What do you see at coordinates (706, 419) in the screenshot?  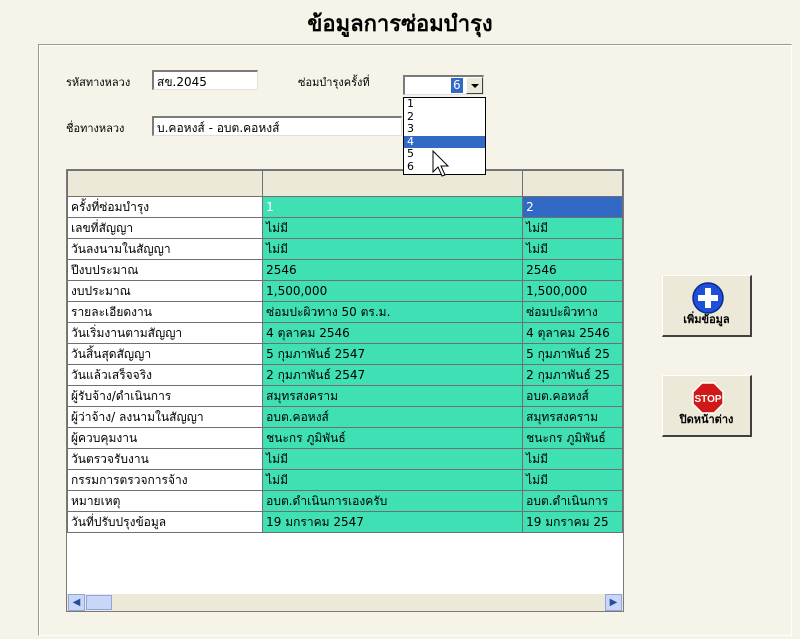 I see `close-window-label: ปิดหน้าต่าง` at bounding box center [706, 419].